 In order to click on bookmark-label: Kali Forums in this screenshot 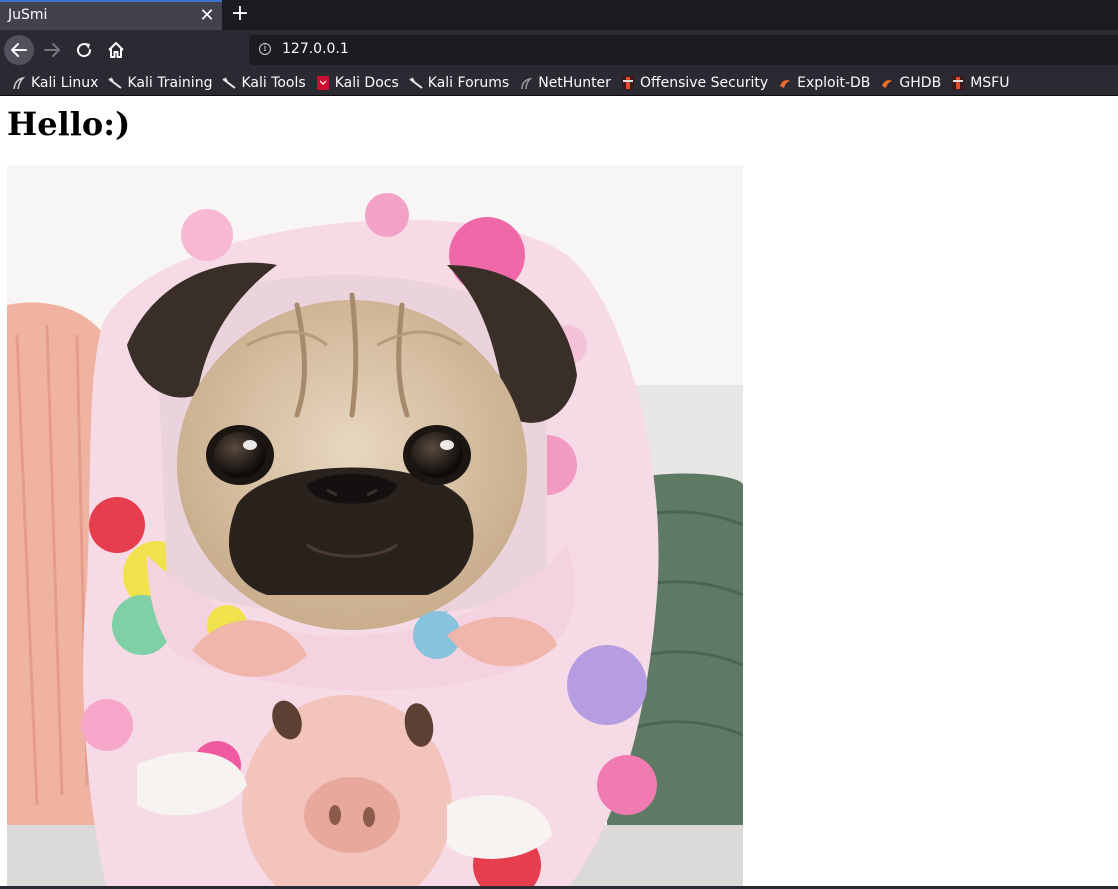, I will do `click(468, 82)`.